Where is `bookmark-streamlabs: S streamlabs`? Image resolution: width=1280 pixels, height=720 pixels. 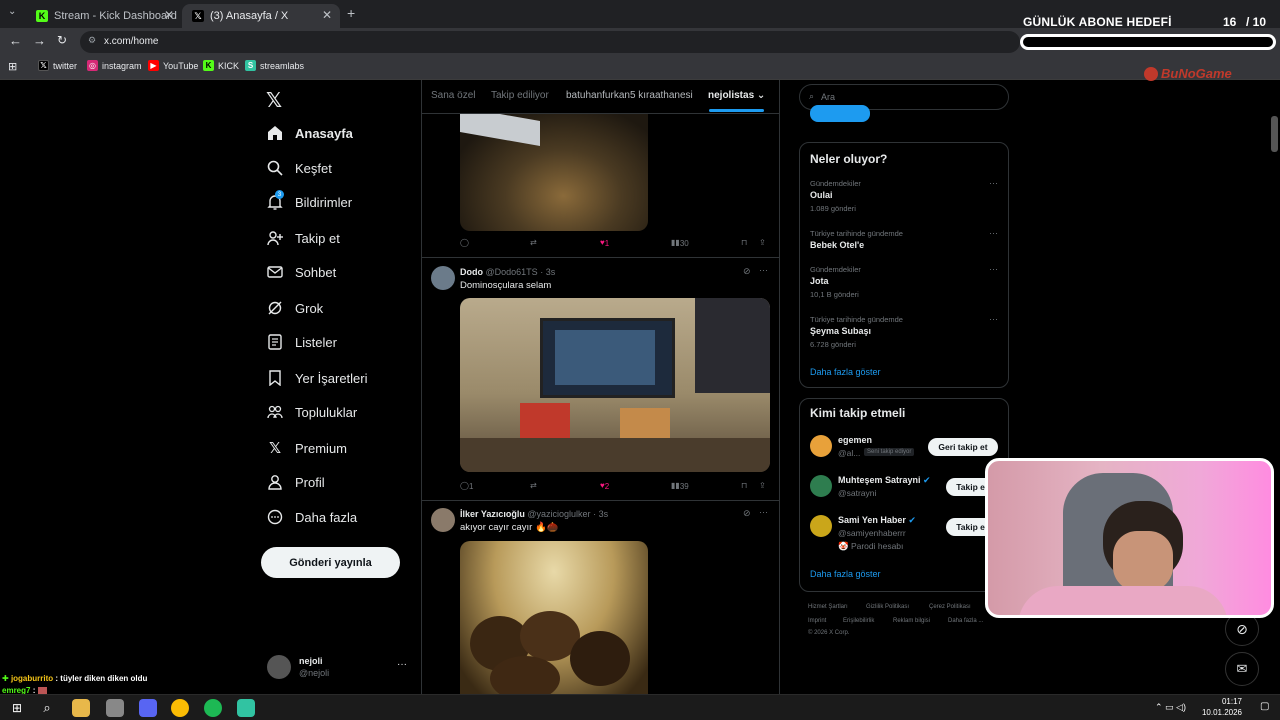 bookmark-streamlabs: S streamlabs is located at coordinates (274, 65).